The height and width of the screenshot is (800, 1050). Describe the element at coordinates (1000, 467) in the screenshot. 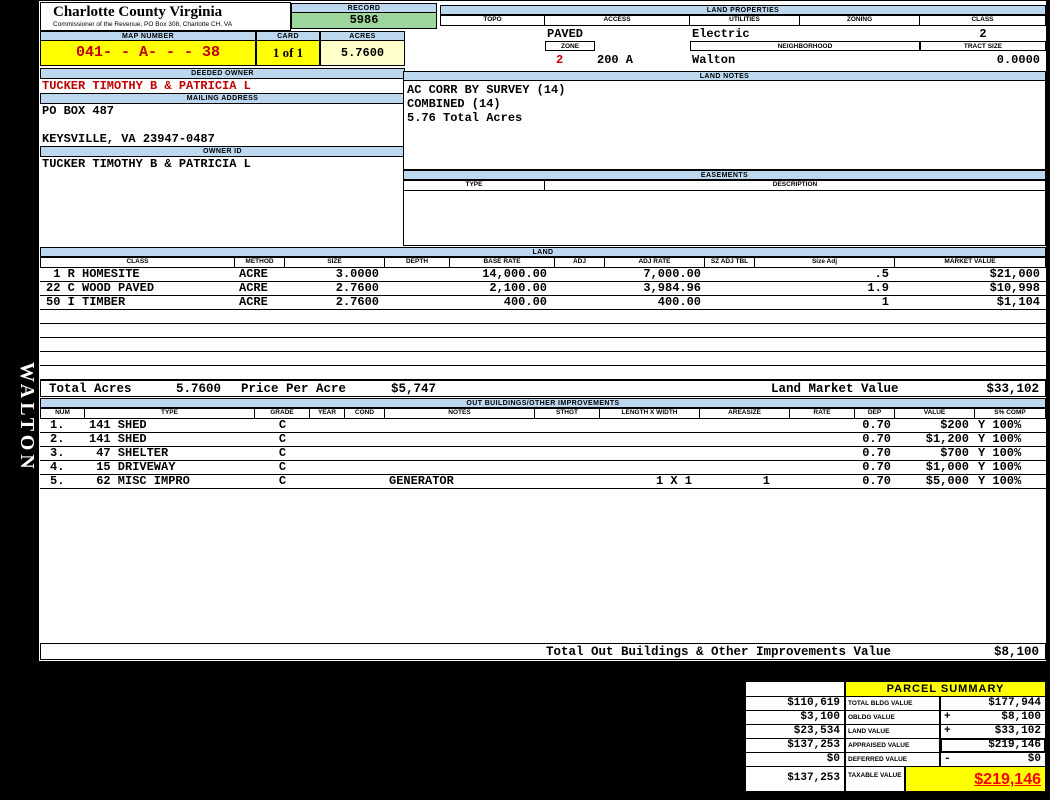

I see `ob-cell-comp: Y 100%` at that location.